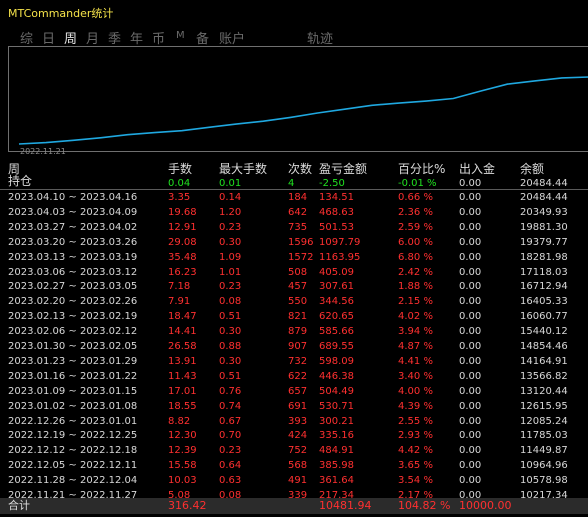 The height and width of the screenshot is (517, 588). I want to click on row-count: 184, so click(298, 197).